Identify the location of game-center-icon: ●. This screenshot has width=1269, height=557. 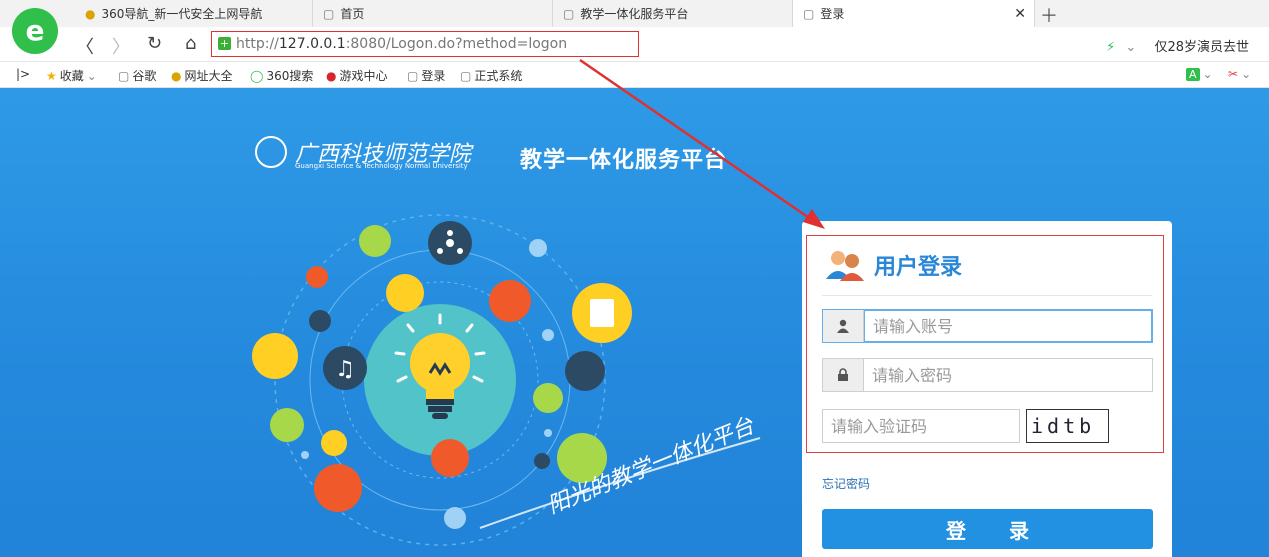
(331, 75).